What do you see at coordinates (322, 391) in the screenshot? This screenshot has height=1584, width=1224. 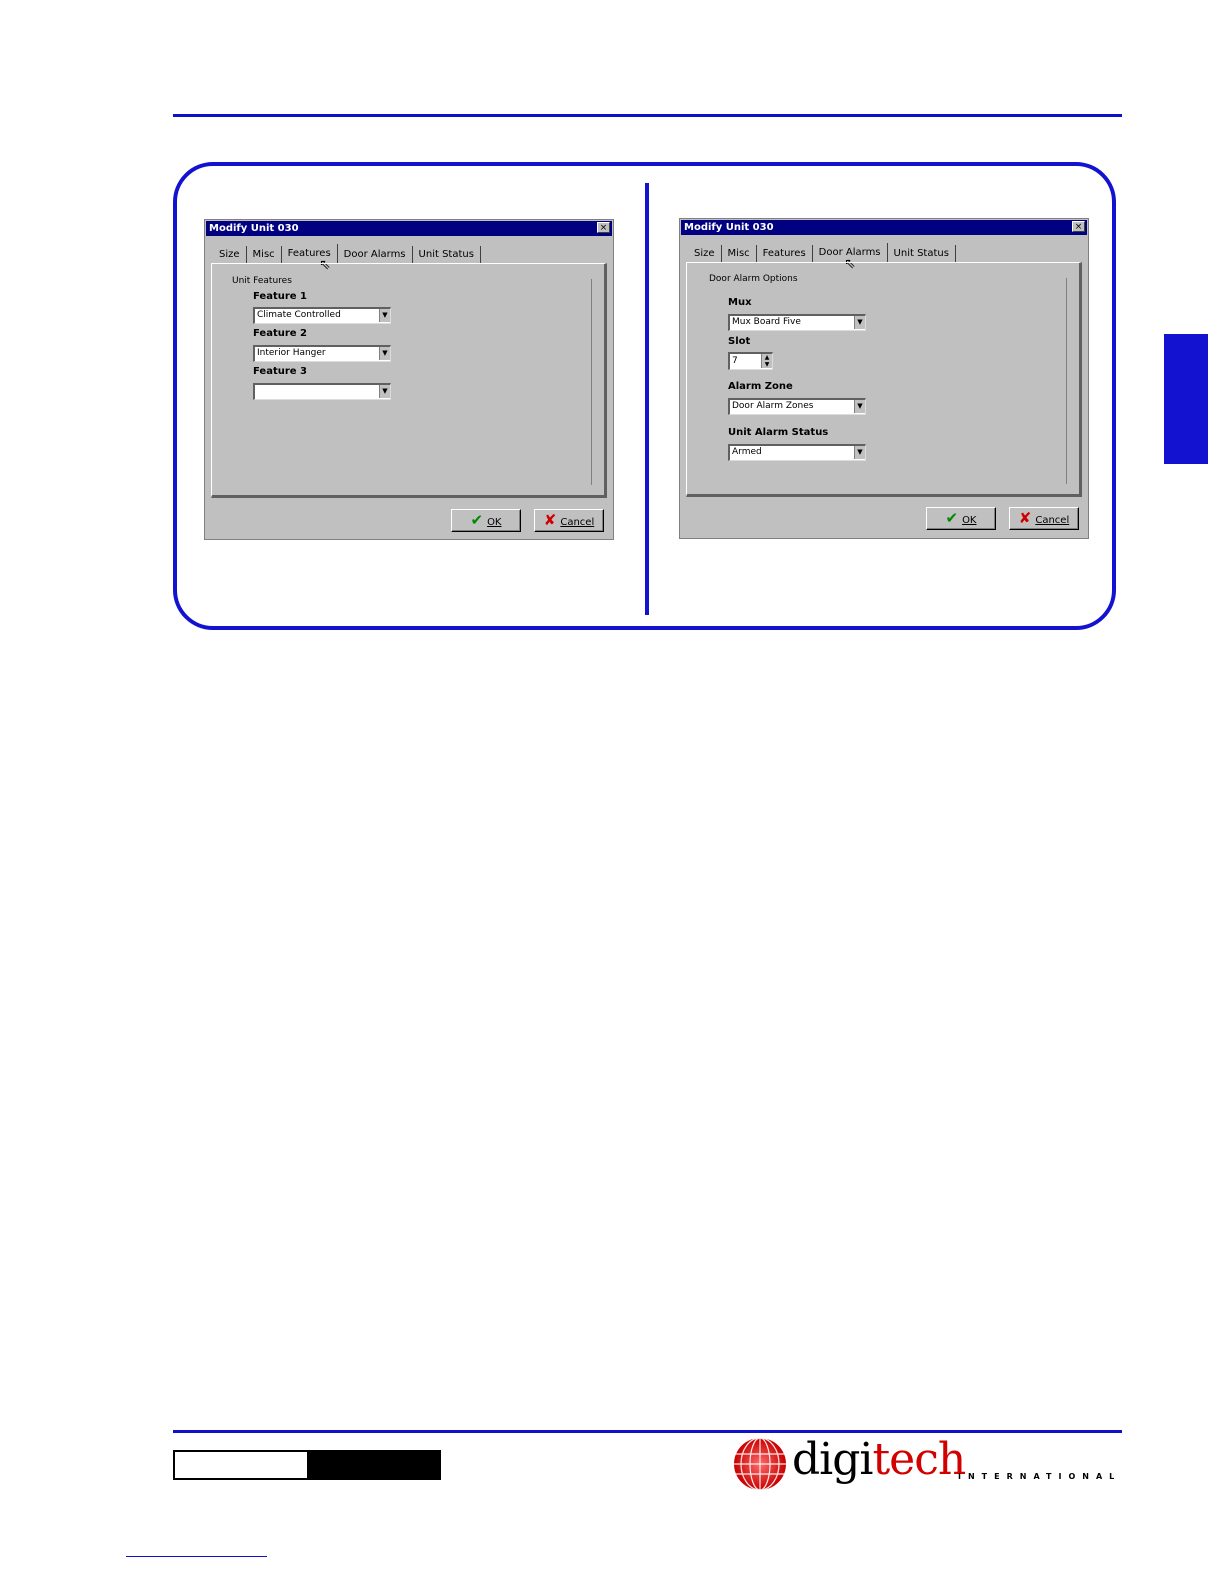 I see `feature3-select: ▼` at bounding box center [322, 391].